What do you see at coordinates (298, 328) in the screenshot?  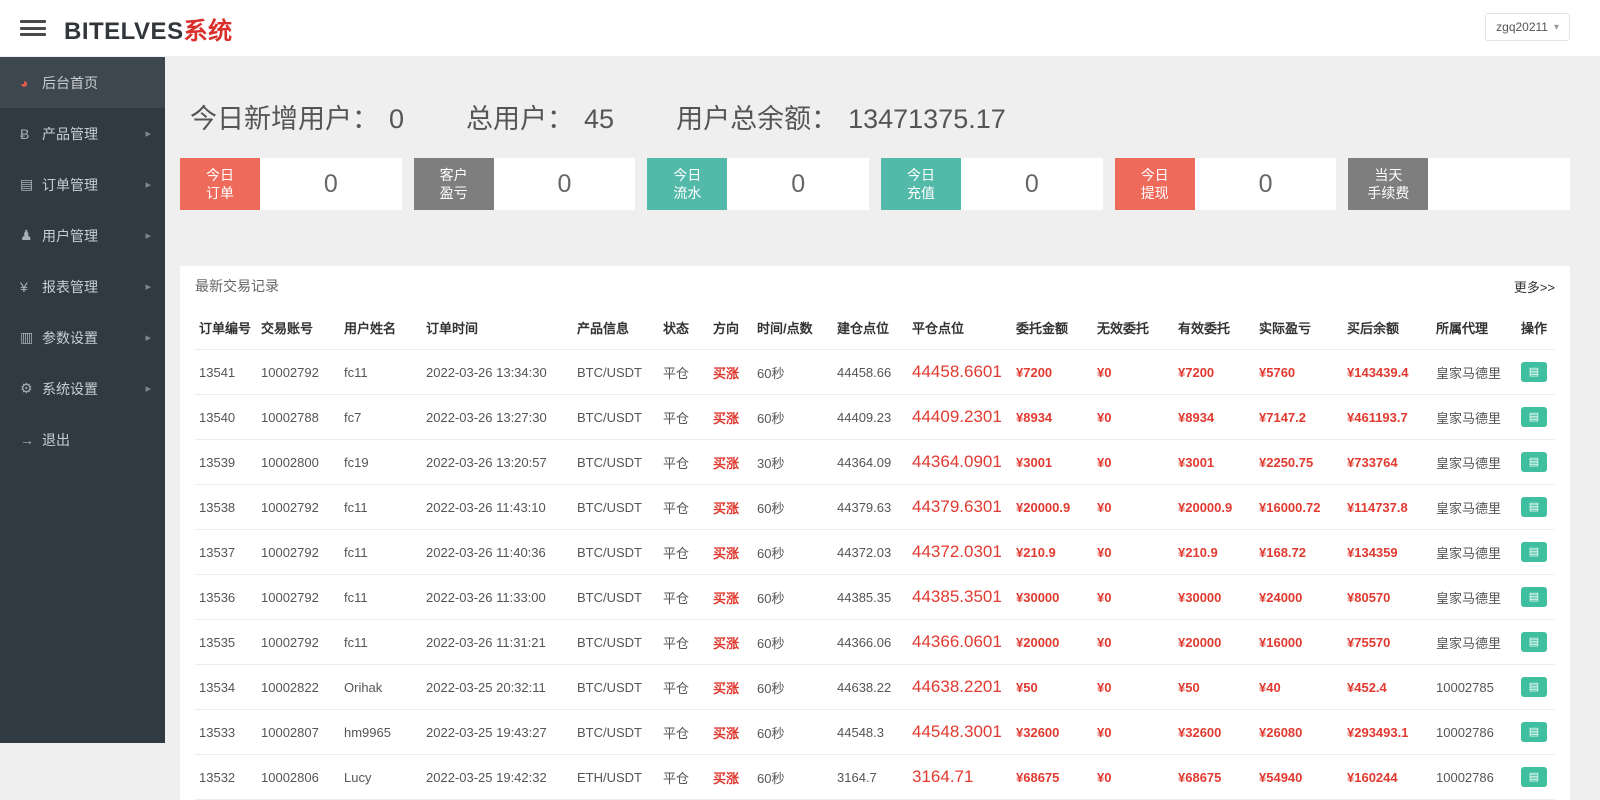 I see `col-header-1: 交易账号` at bounding box center [298, 328].